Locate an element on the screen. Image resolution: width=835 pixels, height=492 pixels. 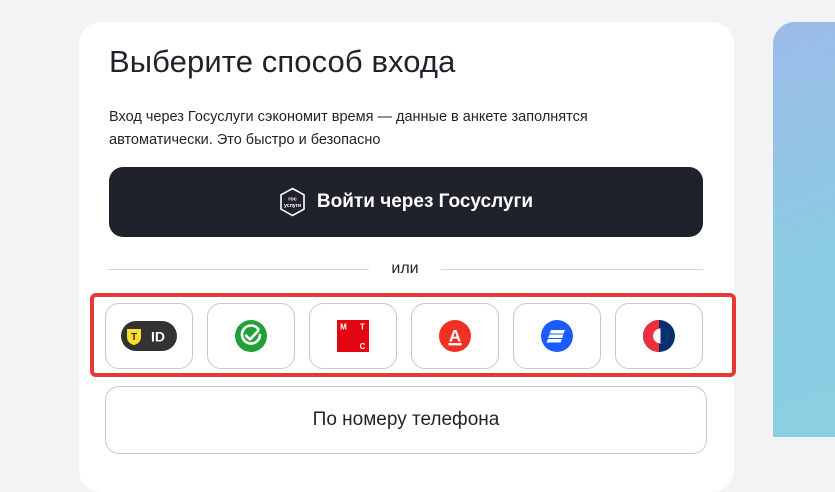
gosuslugi-logo-text-top: гос is located at coordinates (292, 200).